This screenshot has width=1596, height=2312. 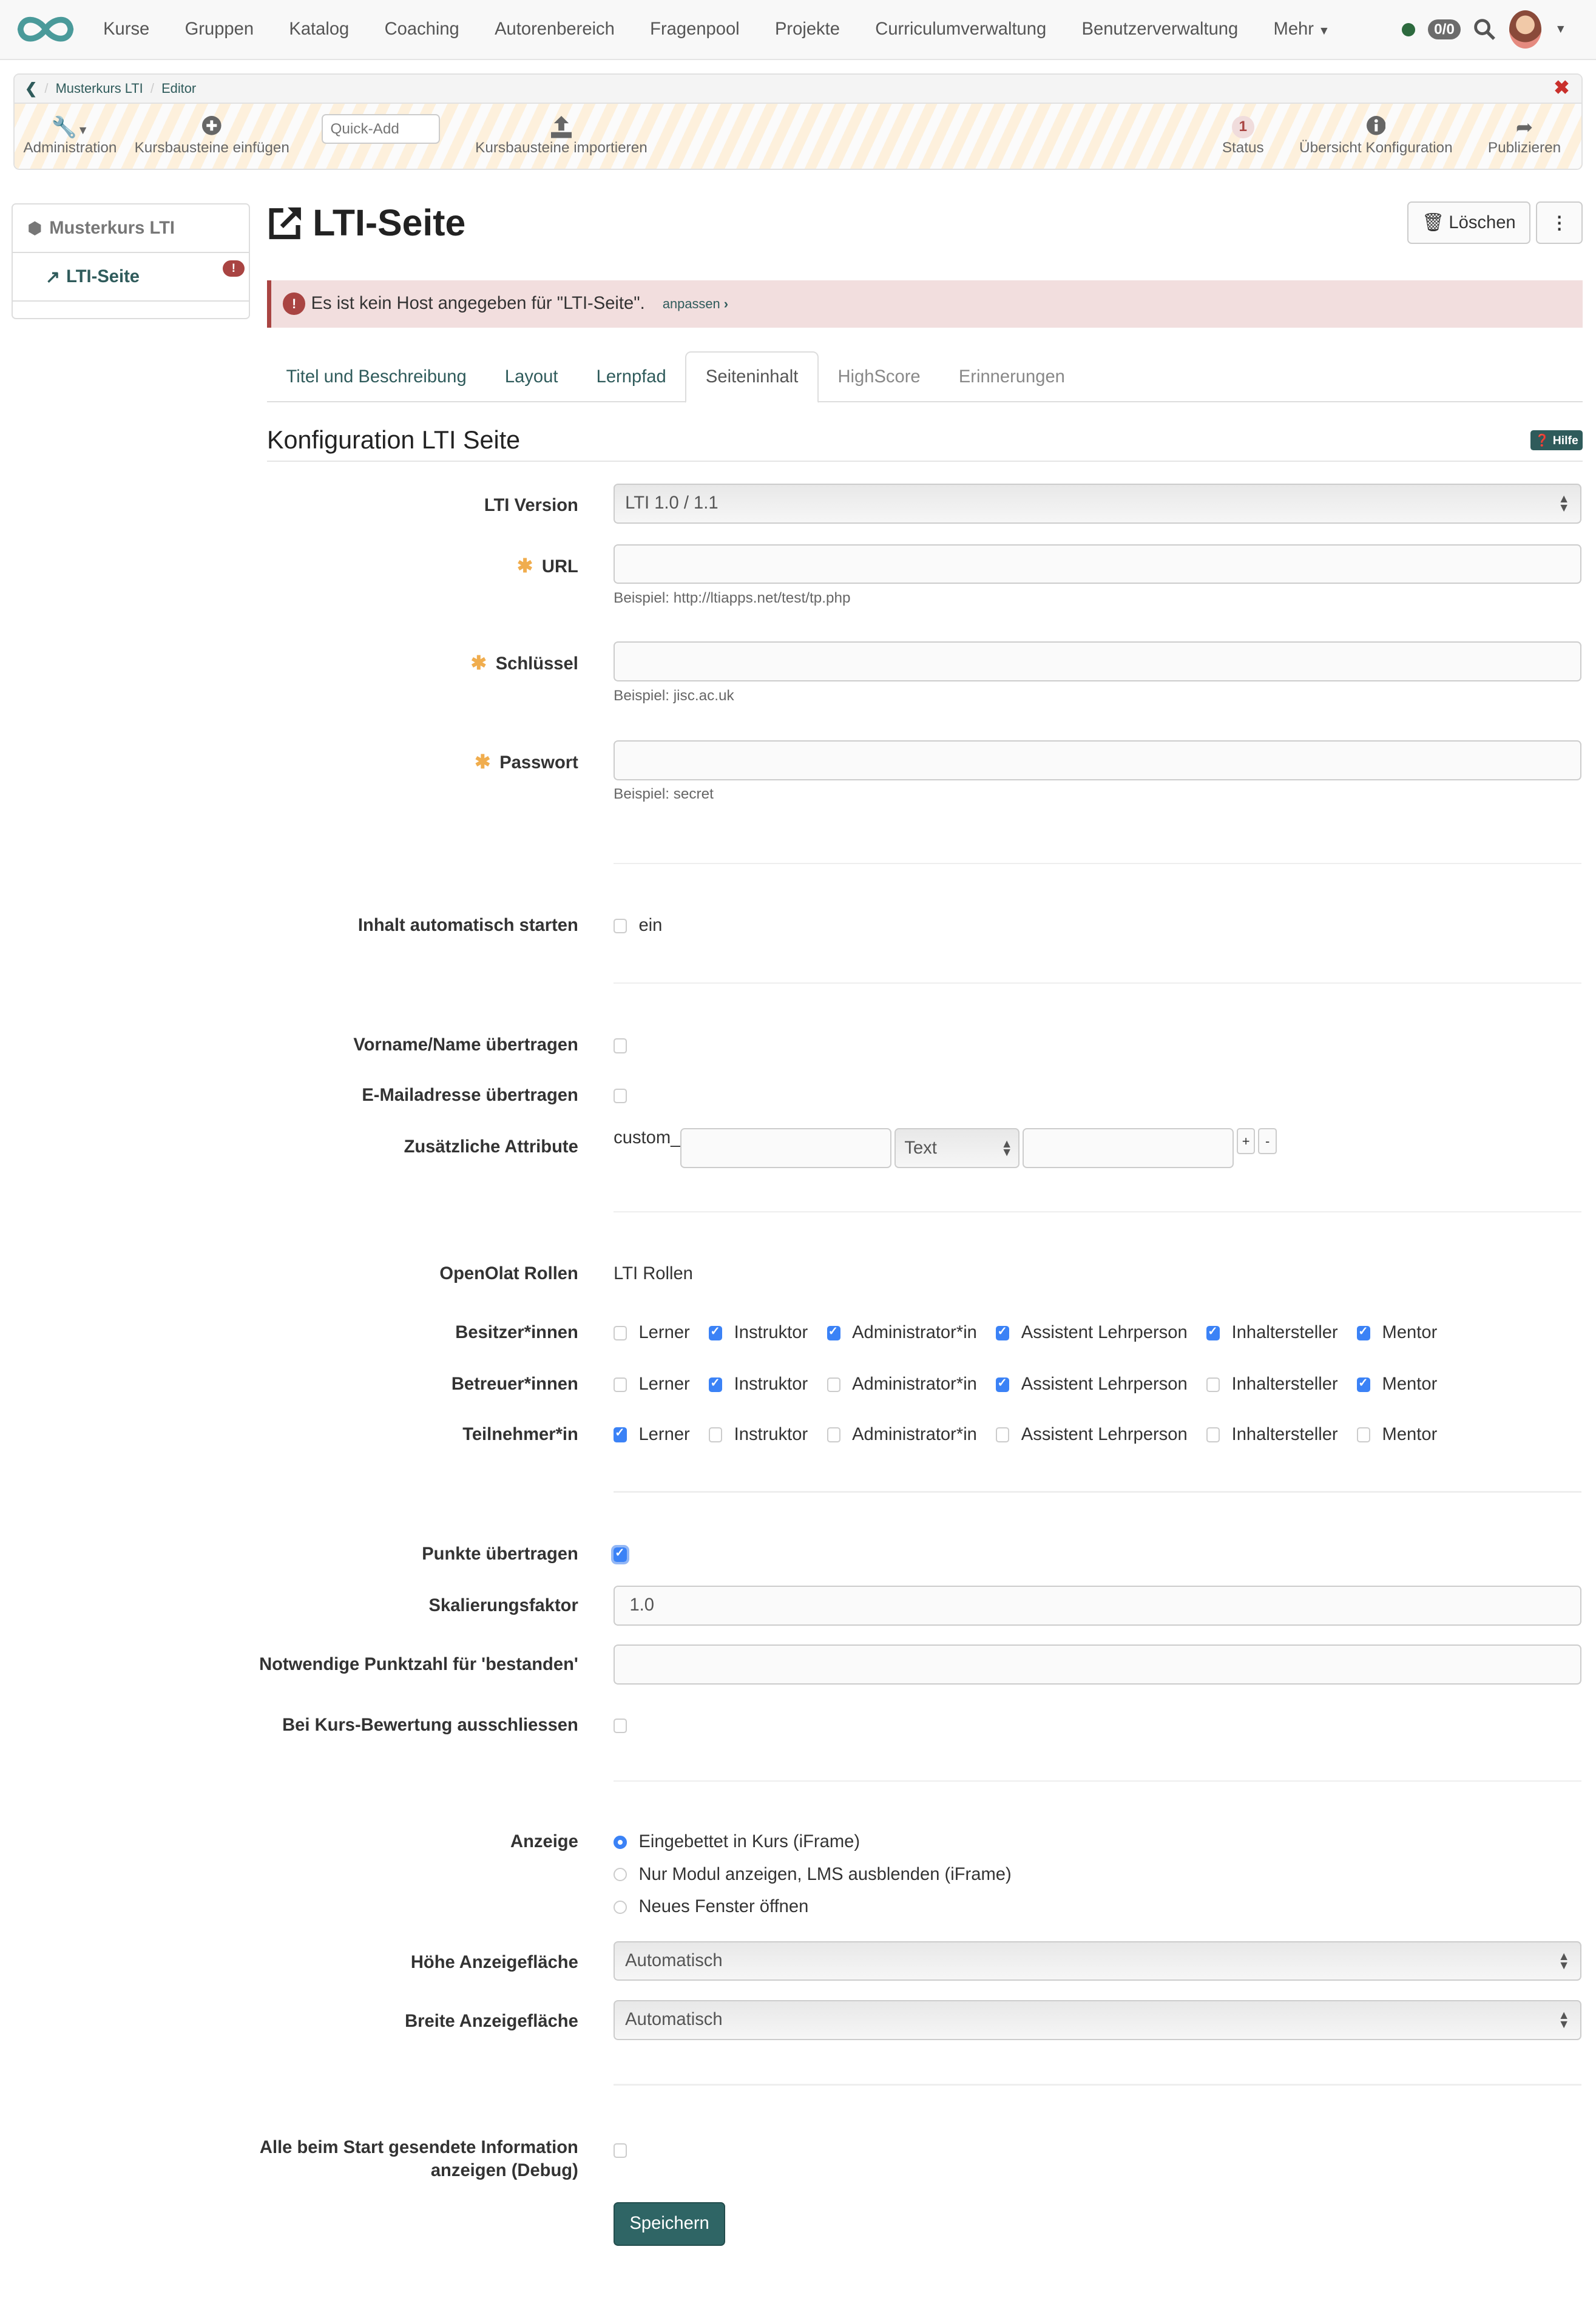 I want to click on caret-down-icon: ▼, so click(x=1560, y=29).